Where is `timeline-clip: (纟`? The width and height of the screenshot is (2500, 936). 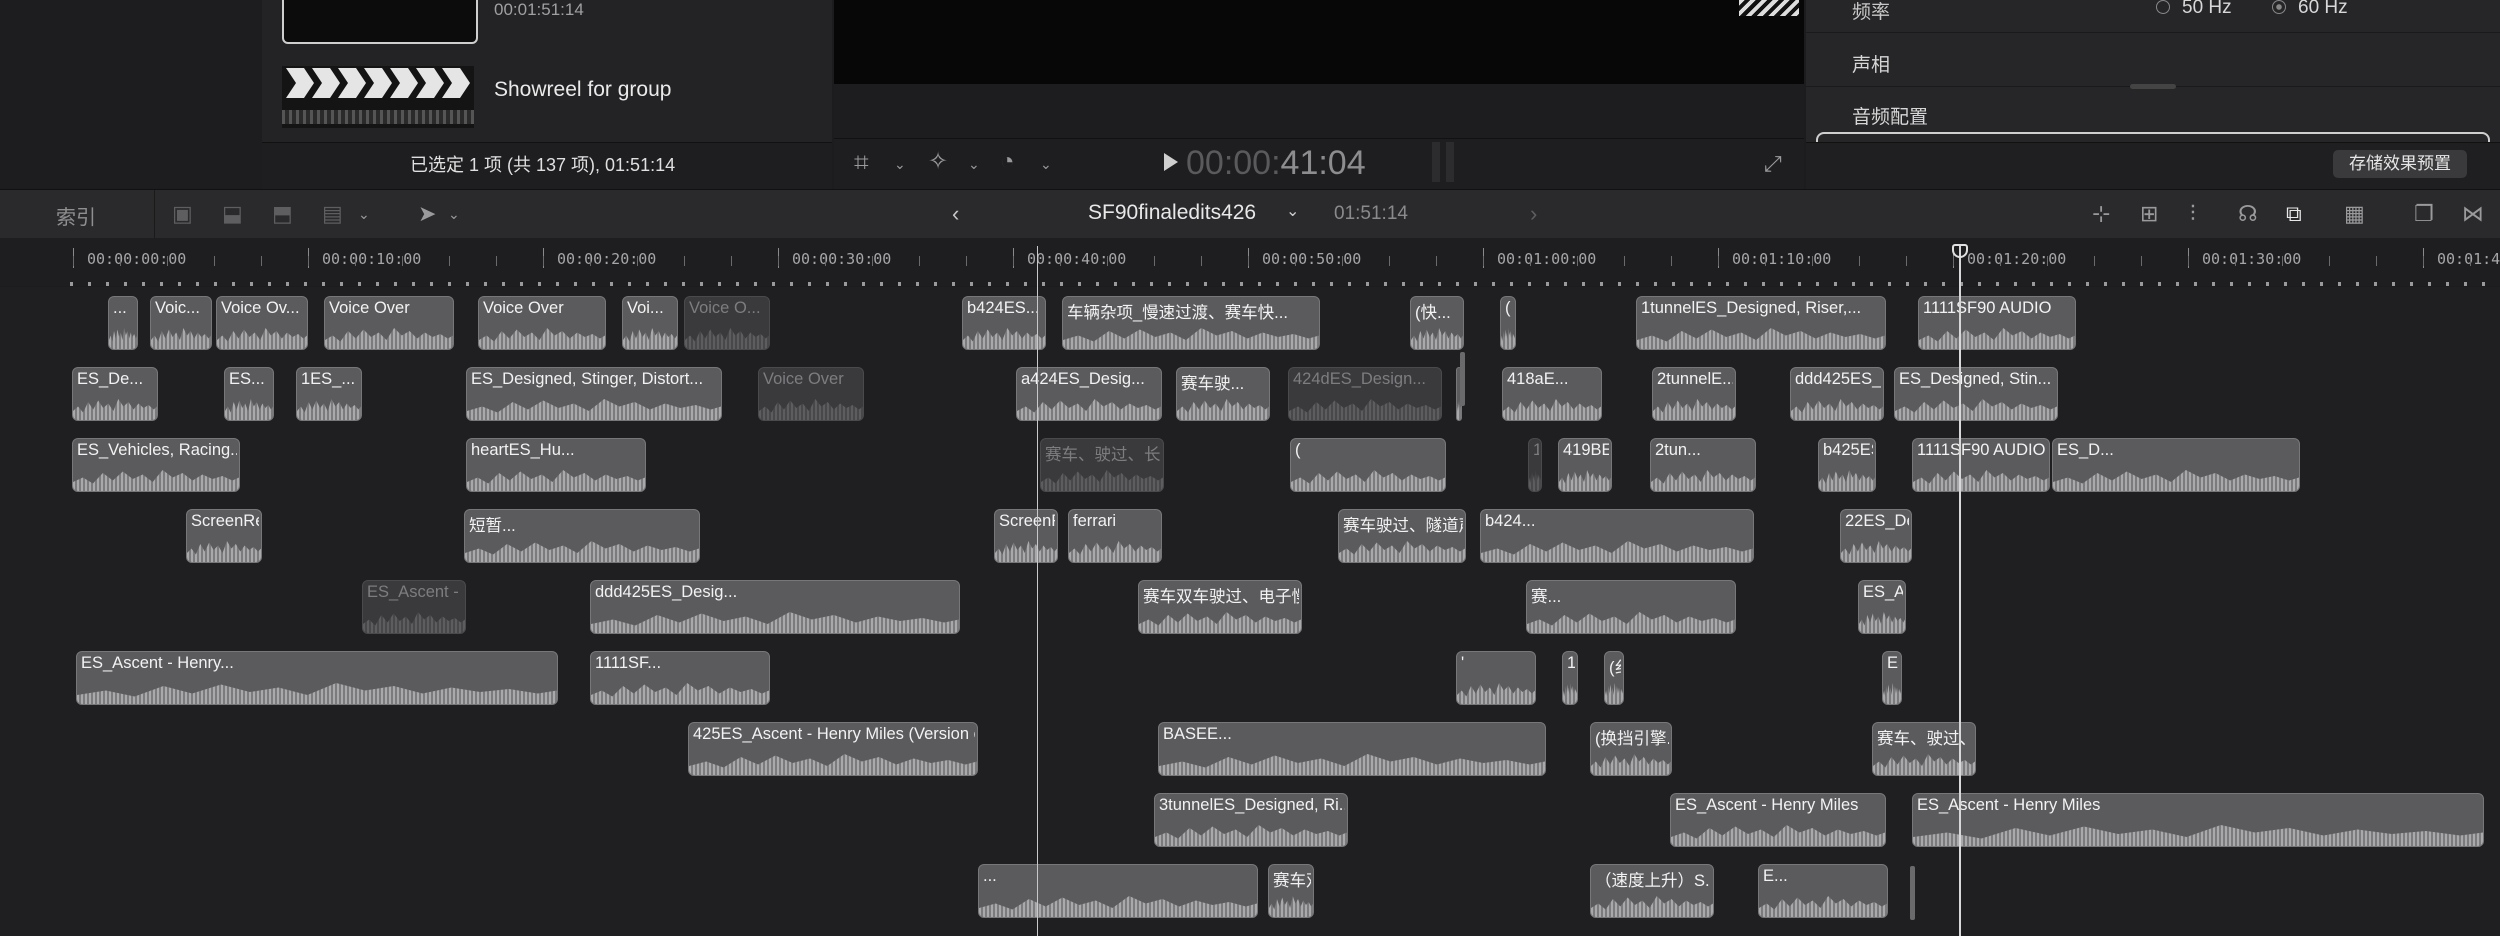
timeline-clip: (纟 is located at coordinates (1614, 678).